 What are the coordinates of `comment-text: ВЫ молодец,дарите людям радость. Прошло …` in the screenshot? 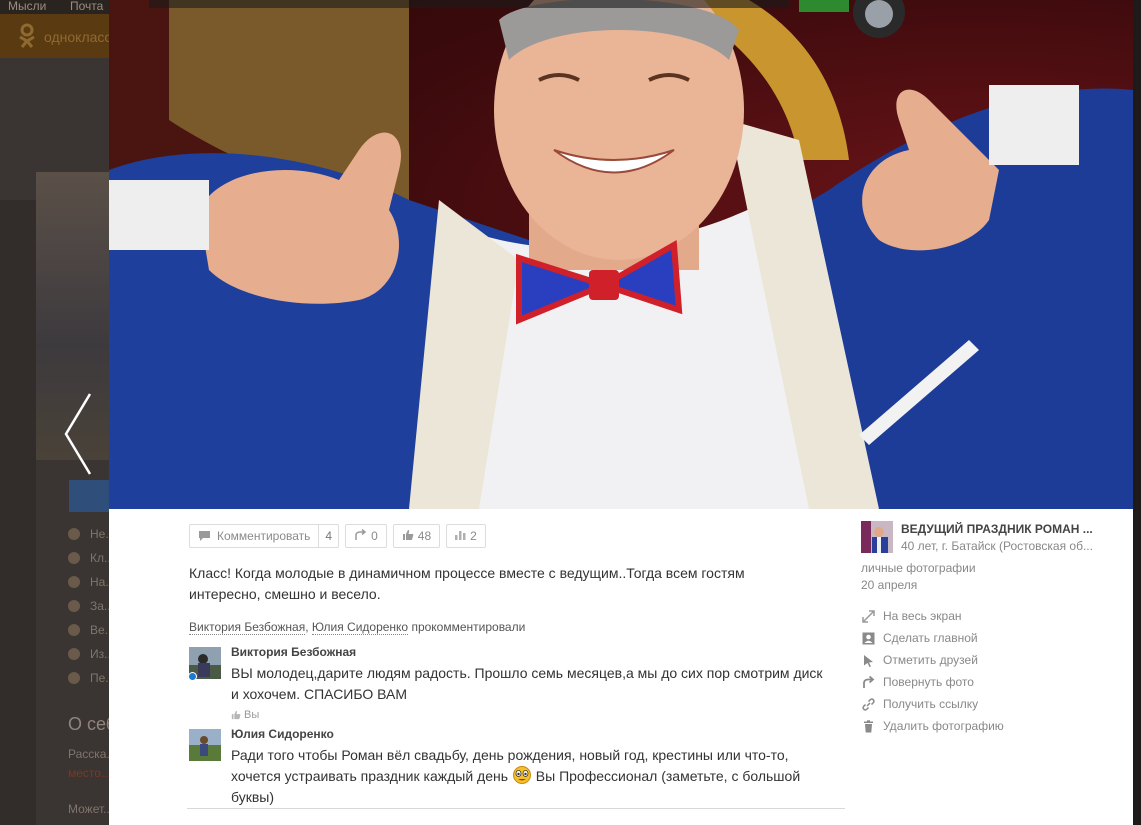 It's located at (527, 683).